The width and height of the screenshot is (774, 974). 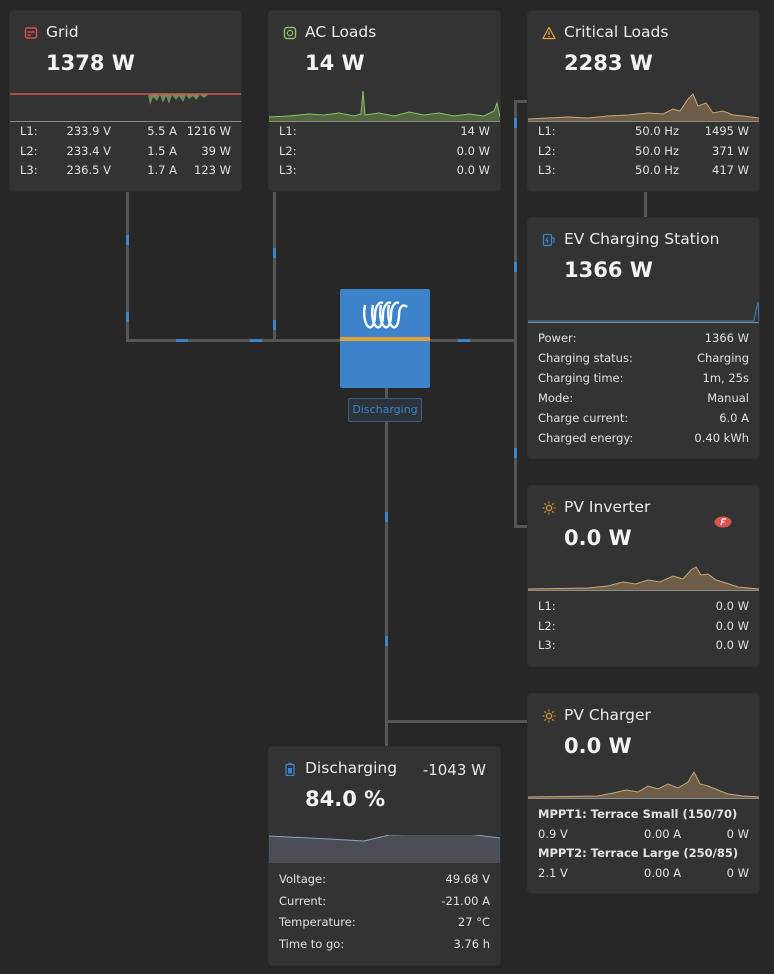 What do you see at coordinates (553, 833) in the screenshot?
I see `voltage-value: 0.9 V` at bounding box center [553, 833].